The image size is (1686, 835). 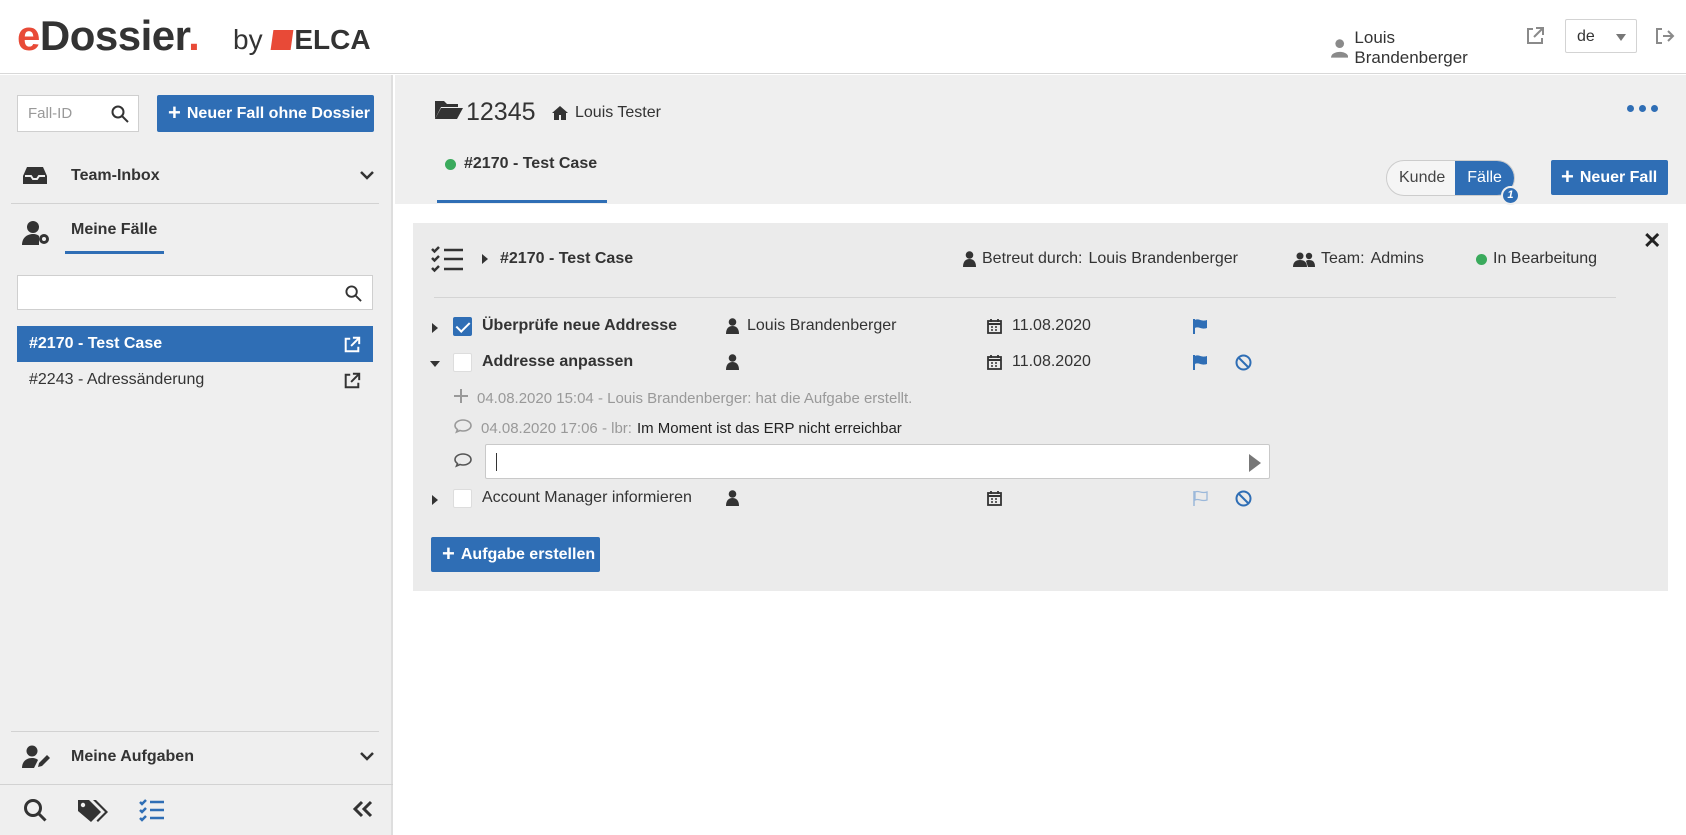 I want to click on create-task-button: + Aufgabe erstellen, so click(x=515, y=554).